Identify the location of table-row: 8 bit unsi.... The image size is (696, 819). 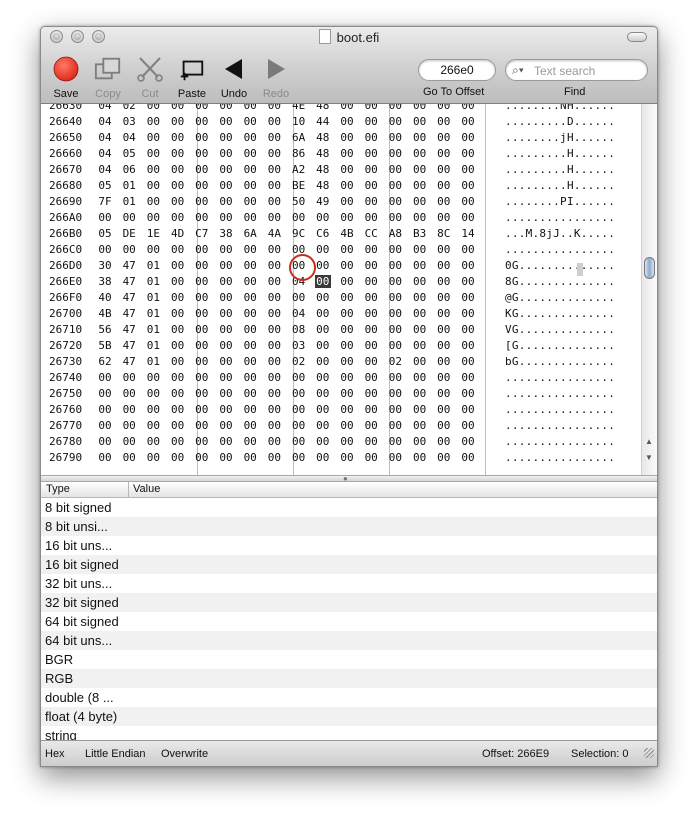
(349, 526).